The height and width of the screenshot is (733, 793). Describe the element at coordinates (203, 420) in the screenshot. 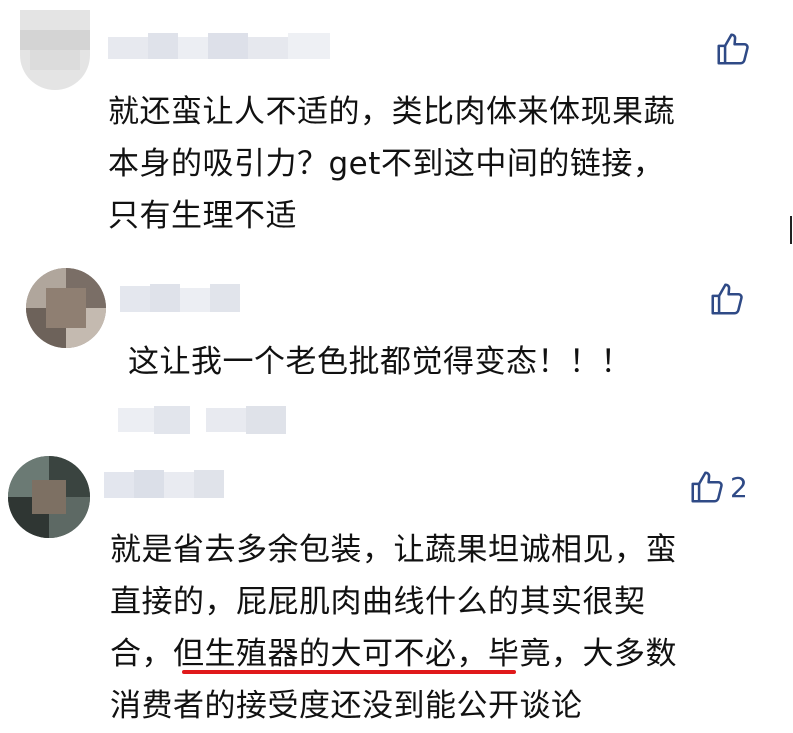

I see `reply-info-pixelated` at that location.